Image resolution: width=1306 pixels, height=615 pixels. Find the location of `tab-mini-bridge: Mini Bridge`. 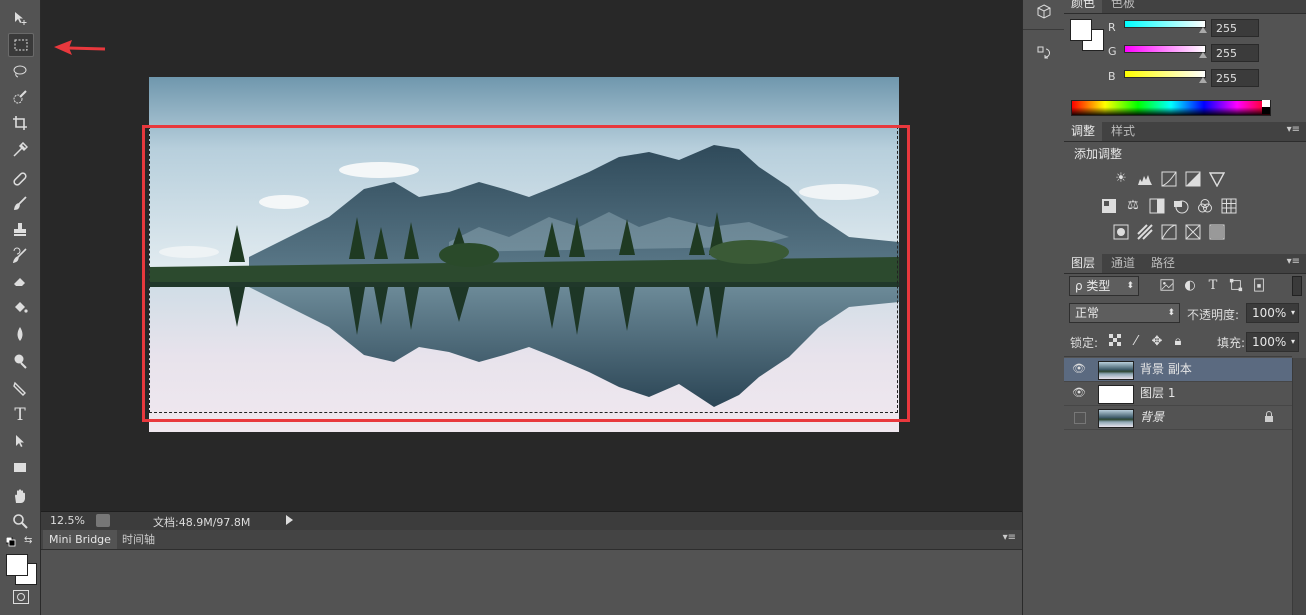

tab-mini-bridge: Mini Bridge is located at coordinates (80, 539).